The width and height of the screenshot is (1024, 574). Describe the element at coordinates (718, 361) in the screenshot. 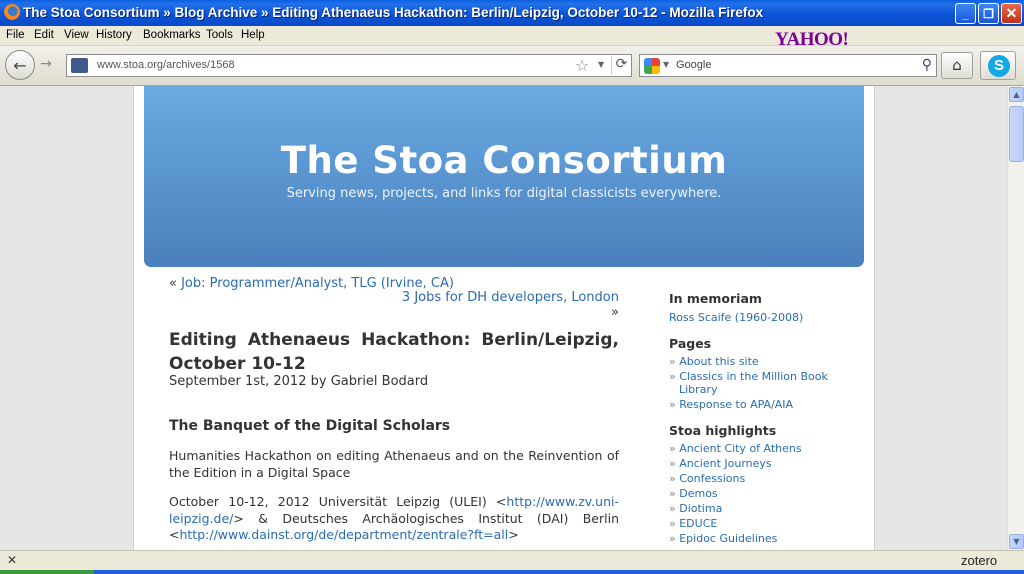

I see `page-link: About this site` at that location.